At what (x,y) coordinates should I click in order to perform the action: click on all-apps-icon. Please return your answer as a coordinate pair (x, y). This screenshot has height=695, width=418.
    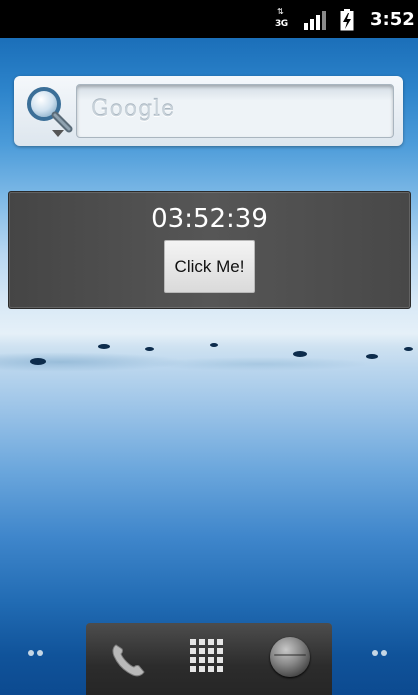
    Looking at the image, I should click on (206, 655).